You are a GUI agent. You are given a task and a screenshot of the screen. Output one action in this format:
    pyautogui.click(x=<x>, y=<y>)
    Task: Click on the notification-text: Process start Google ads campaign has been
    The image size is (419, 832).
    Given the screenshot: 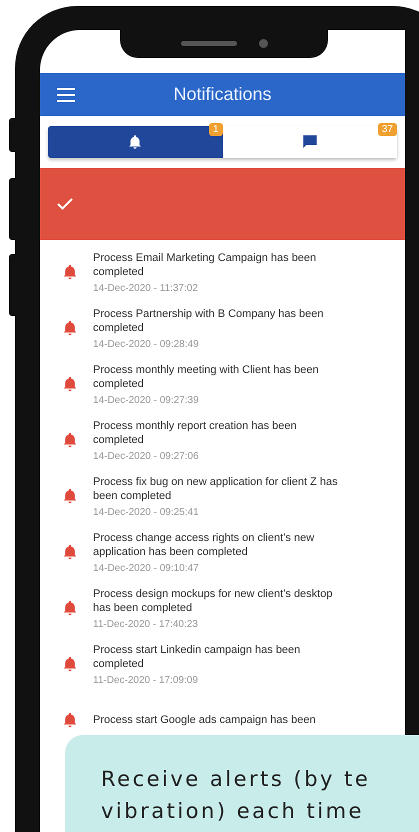 What is the action you would take?
    pyautogui.click(x=205, y=720)
    